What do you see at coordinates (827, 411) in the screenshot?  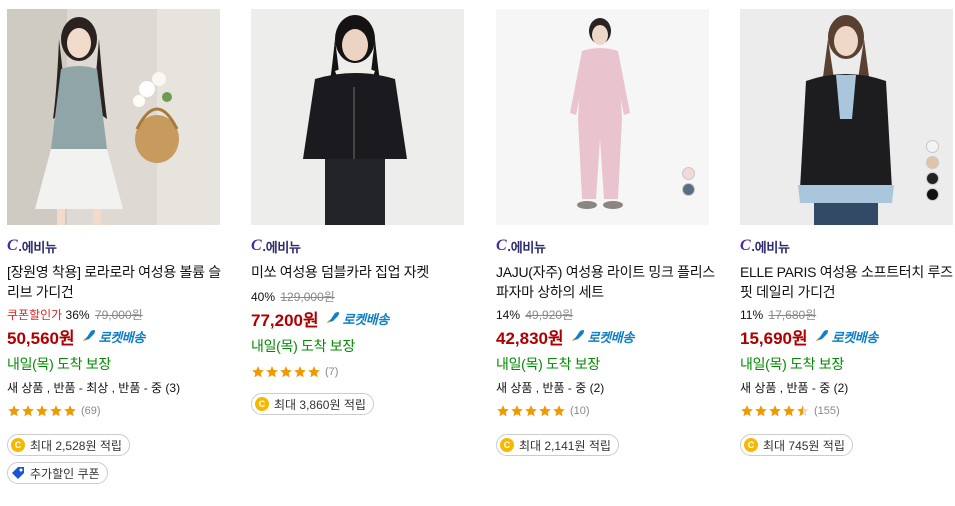 I see `review-count: (155)` at bounding box center [827, 411].